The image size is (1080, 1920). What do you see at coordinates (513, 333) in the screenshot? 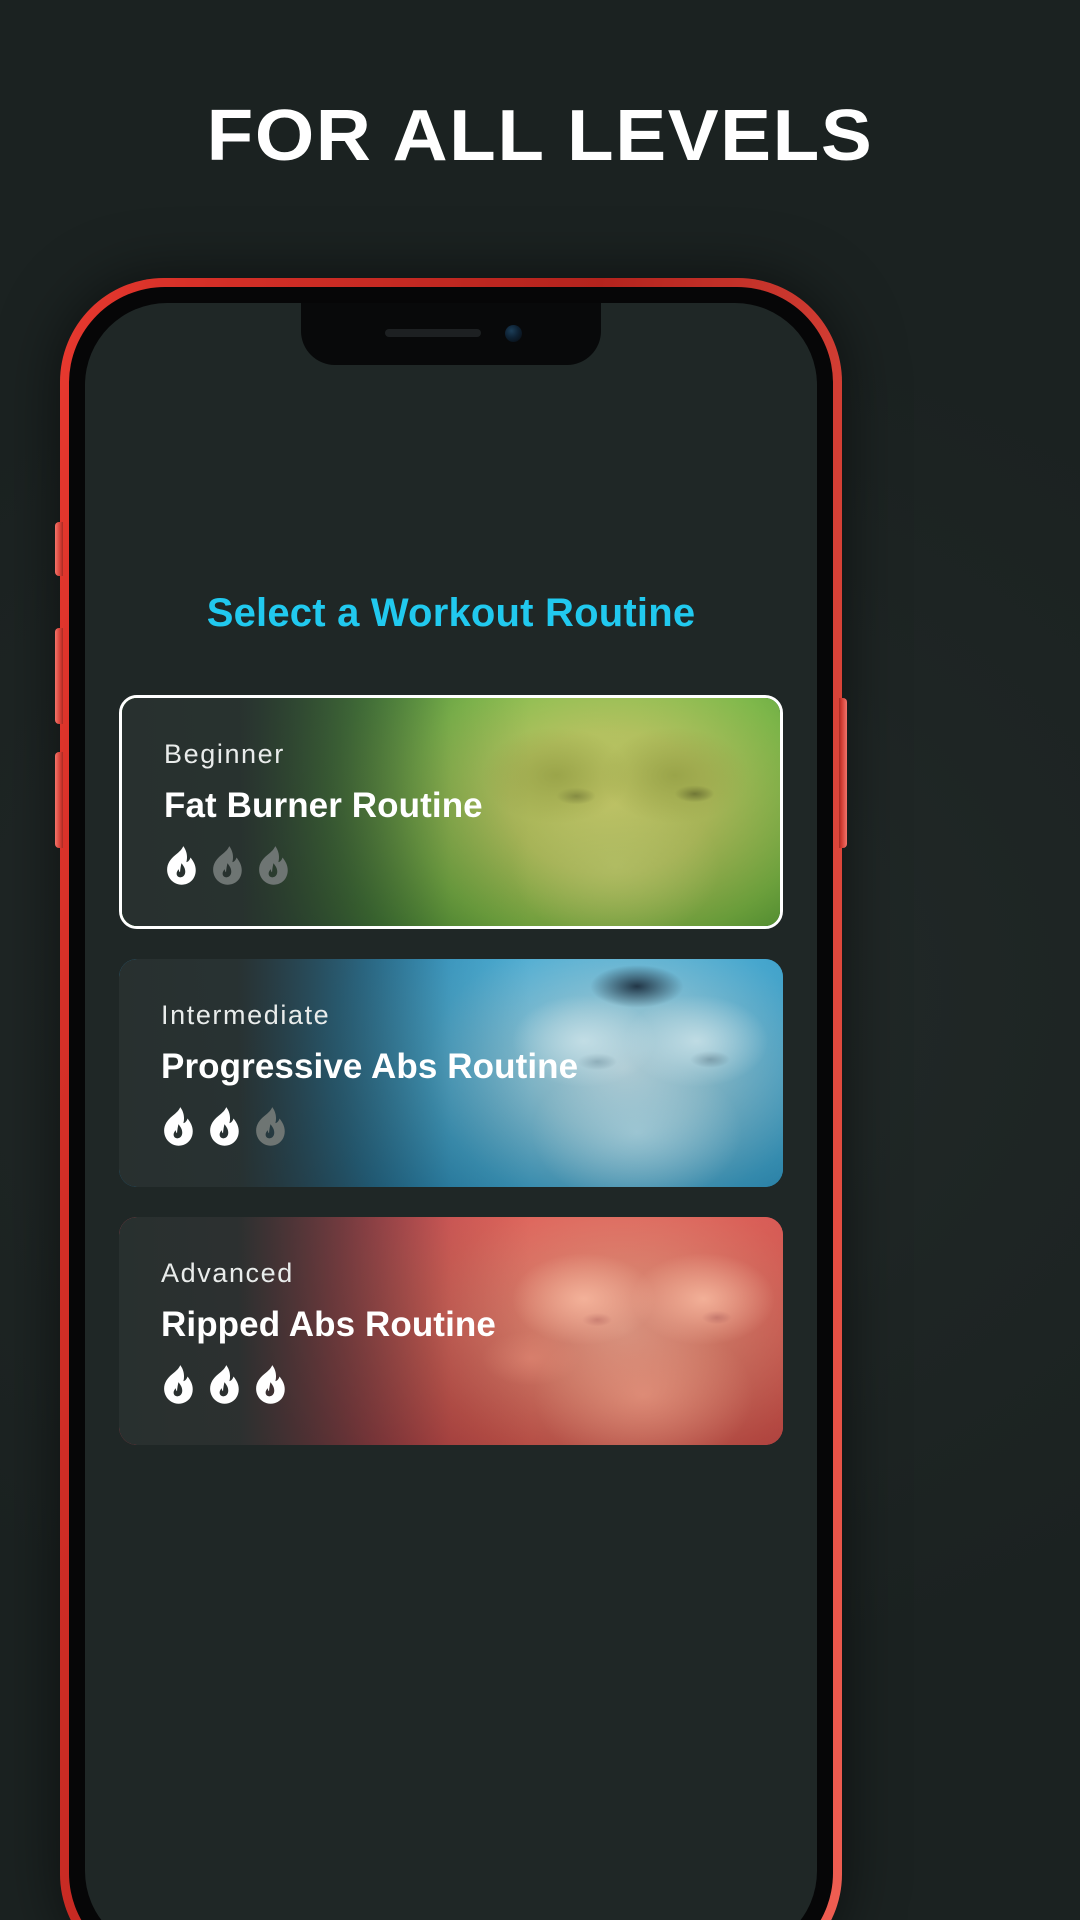
I see `front-camera-icon` at bounding box center [513, 333].